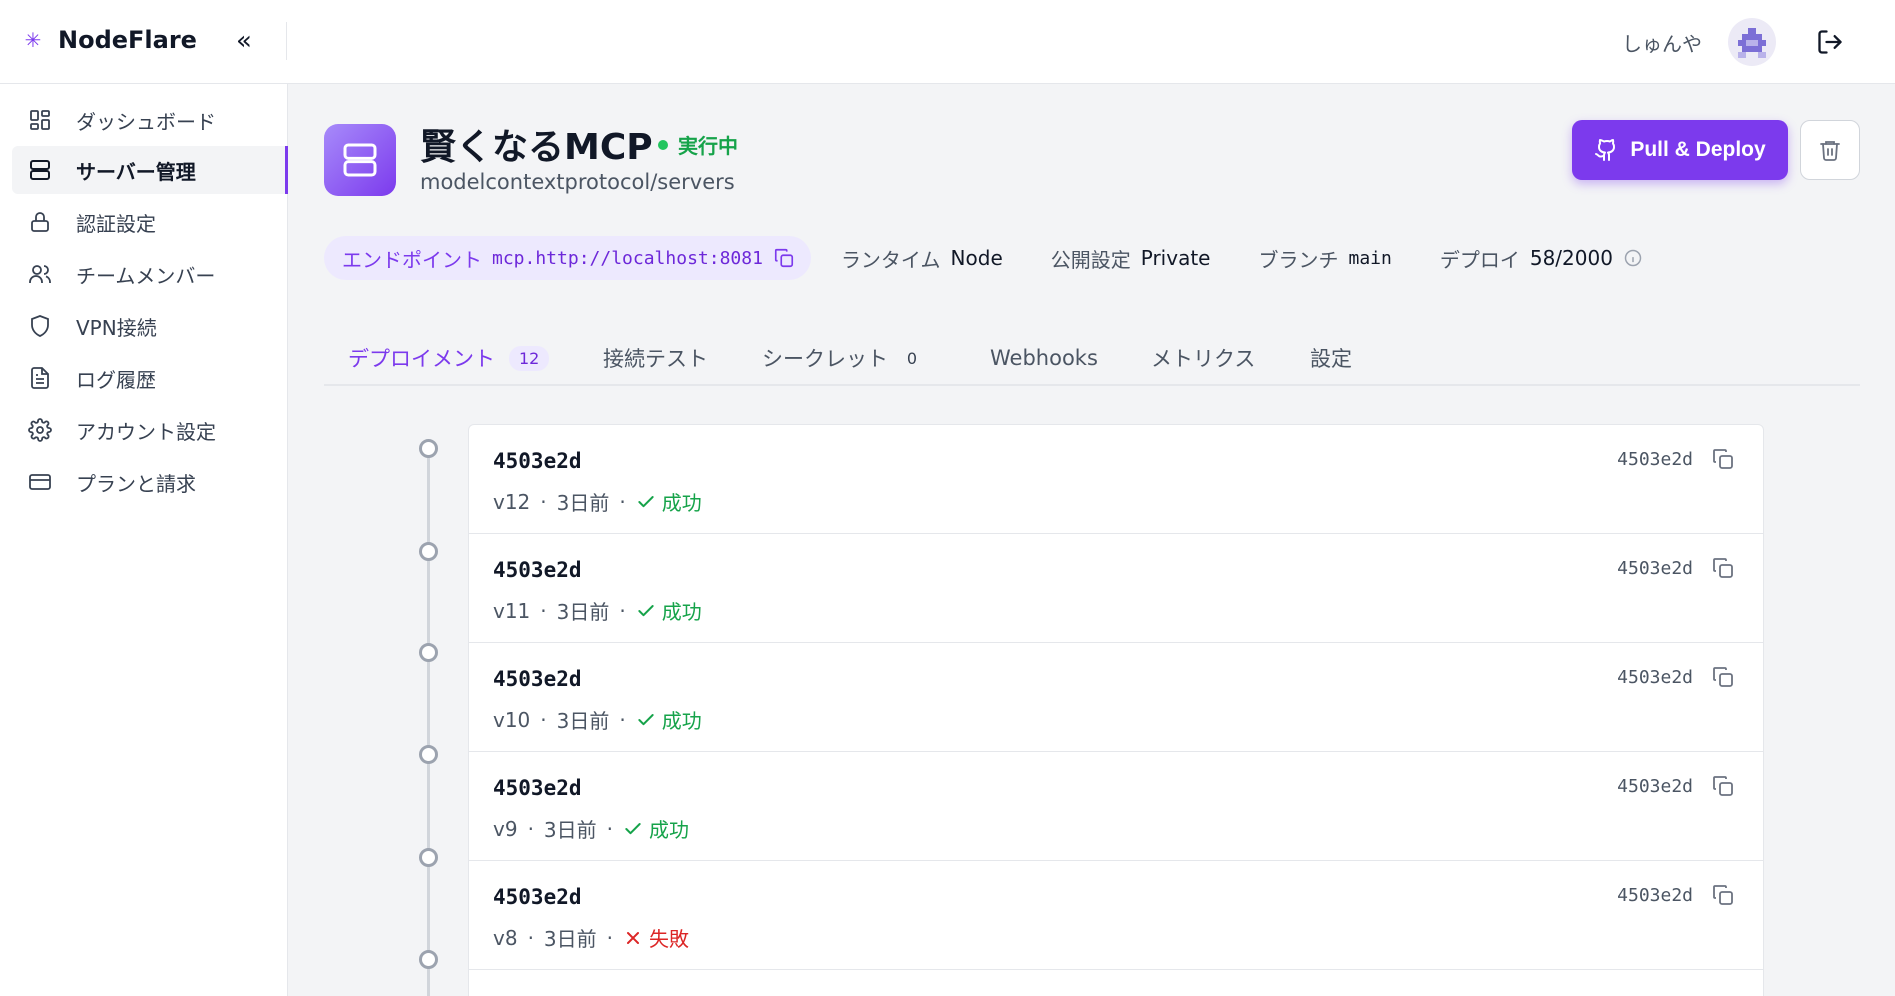  I want to click on deployment-version: v12, so click(512, 501).